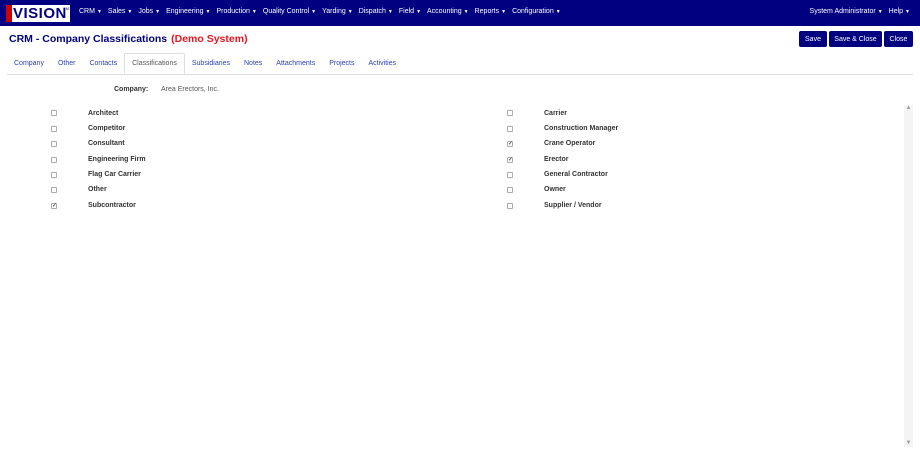 The height and width of the screenshot is (455, 920). What do you see at coordinates (555, 189) in the screenshot?
I see `label-owner: Owner` at bounding box center [555, 189].